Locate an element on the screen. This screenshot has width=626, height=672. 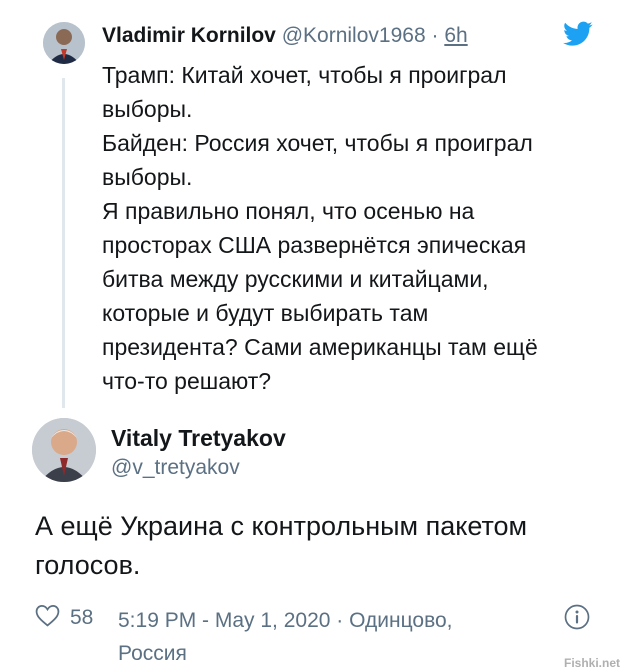
tweet-meta: 5:19 PM - May 1, 2020 · Одинцово, Россия is located at coordinates (328, 637).